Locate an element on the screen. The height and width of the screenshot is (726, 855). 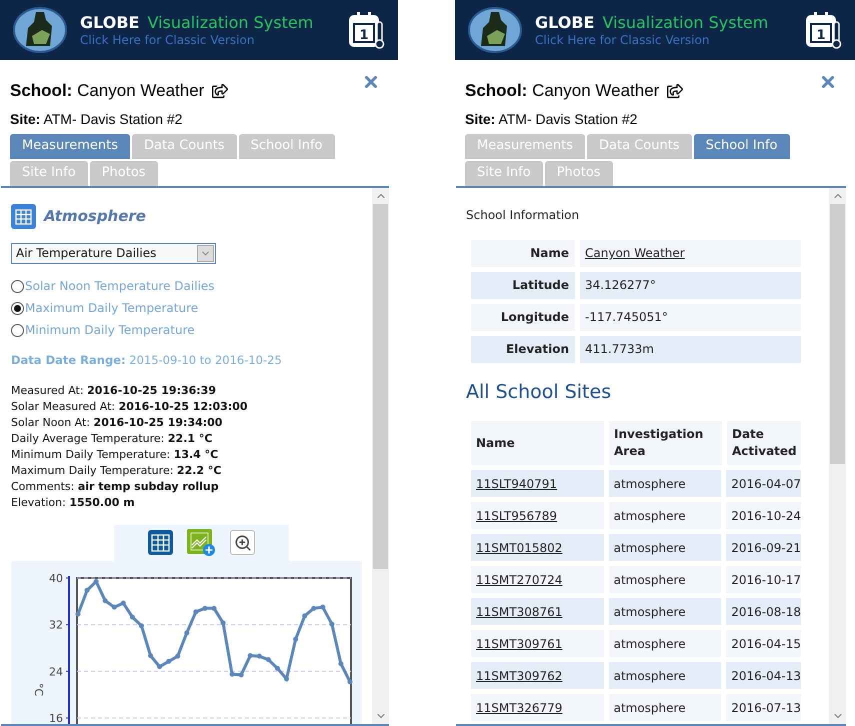
category-title: Atmosphere is located at coordinates (95, 216).